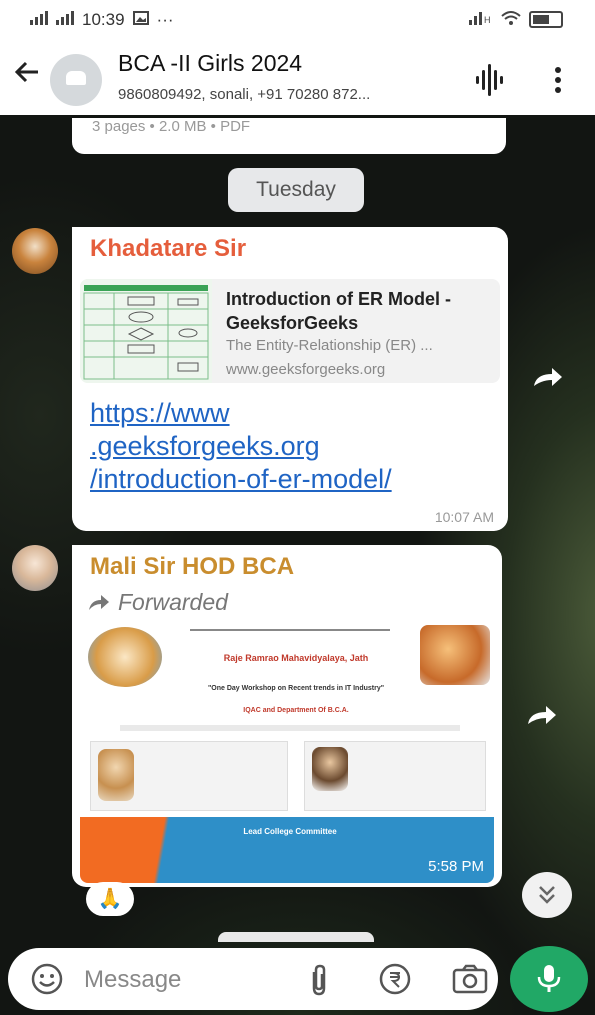 The height and width of the screenshot is (1015, 595). I want to click on forwarded-icon, so click(99, 602).